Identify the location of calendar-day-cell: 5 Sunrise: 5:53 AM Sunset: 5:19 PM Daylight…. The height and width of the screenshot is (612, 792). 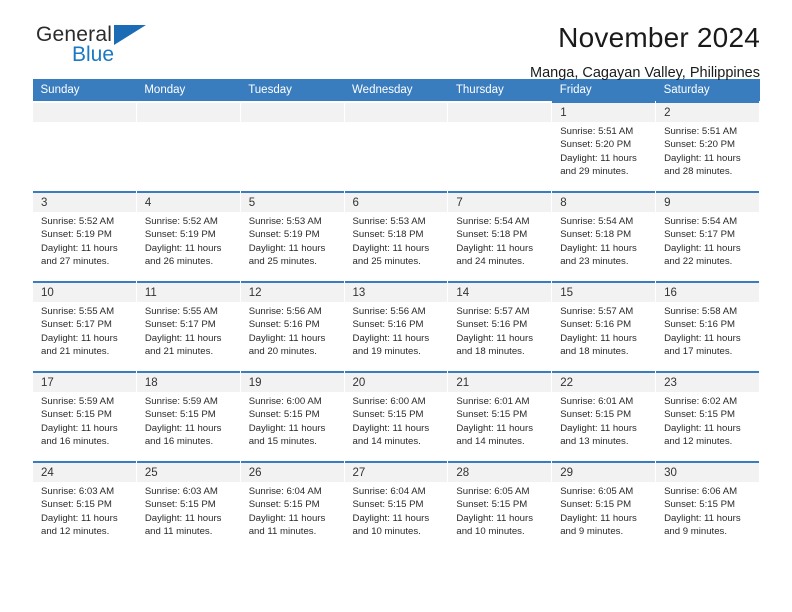
(292, 236).